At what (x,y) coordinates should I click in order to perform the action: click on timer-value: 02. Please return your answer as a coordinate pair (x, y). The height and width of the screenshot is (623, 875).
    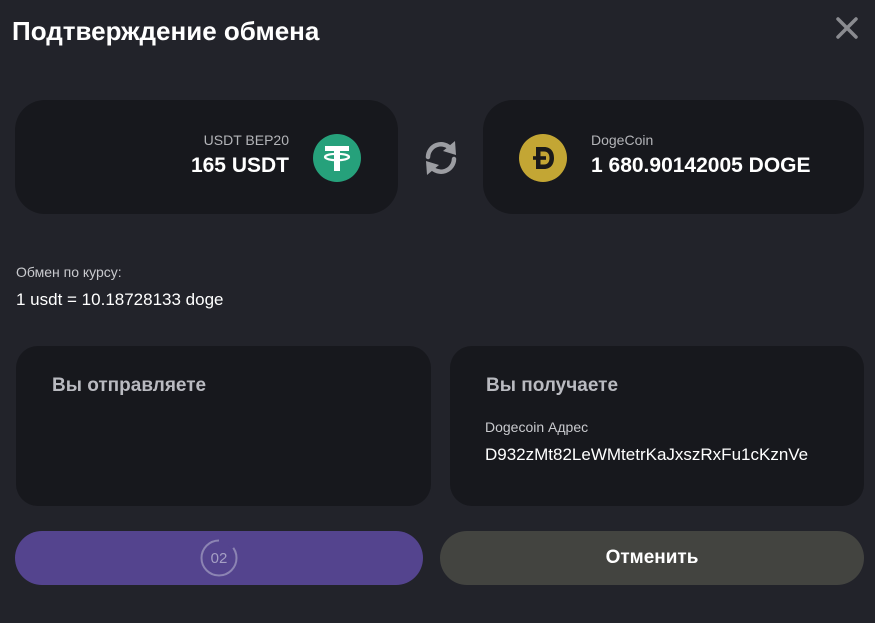
    Looking at the image, I should click on (219, 558).